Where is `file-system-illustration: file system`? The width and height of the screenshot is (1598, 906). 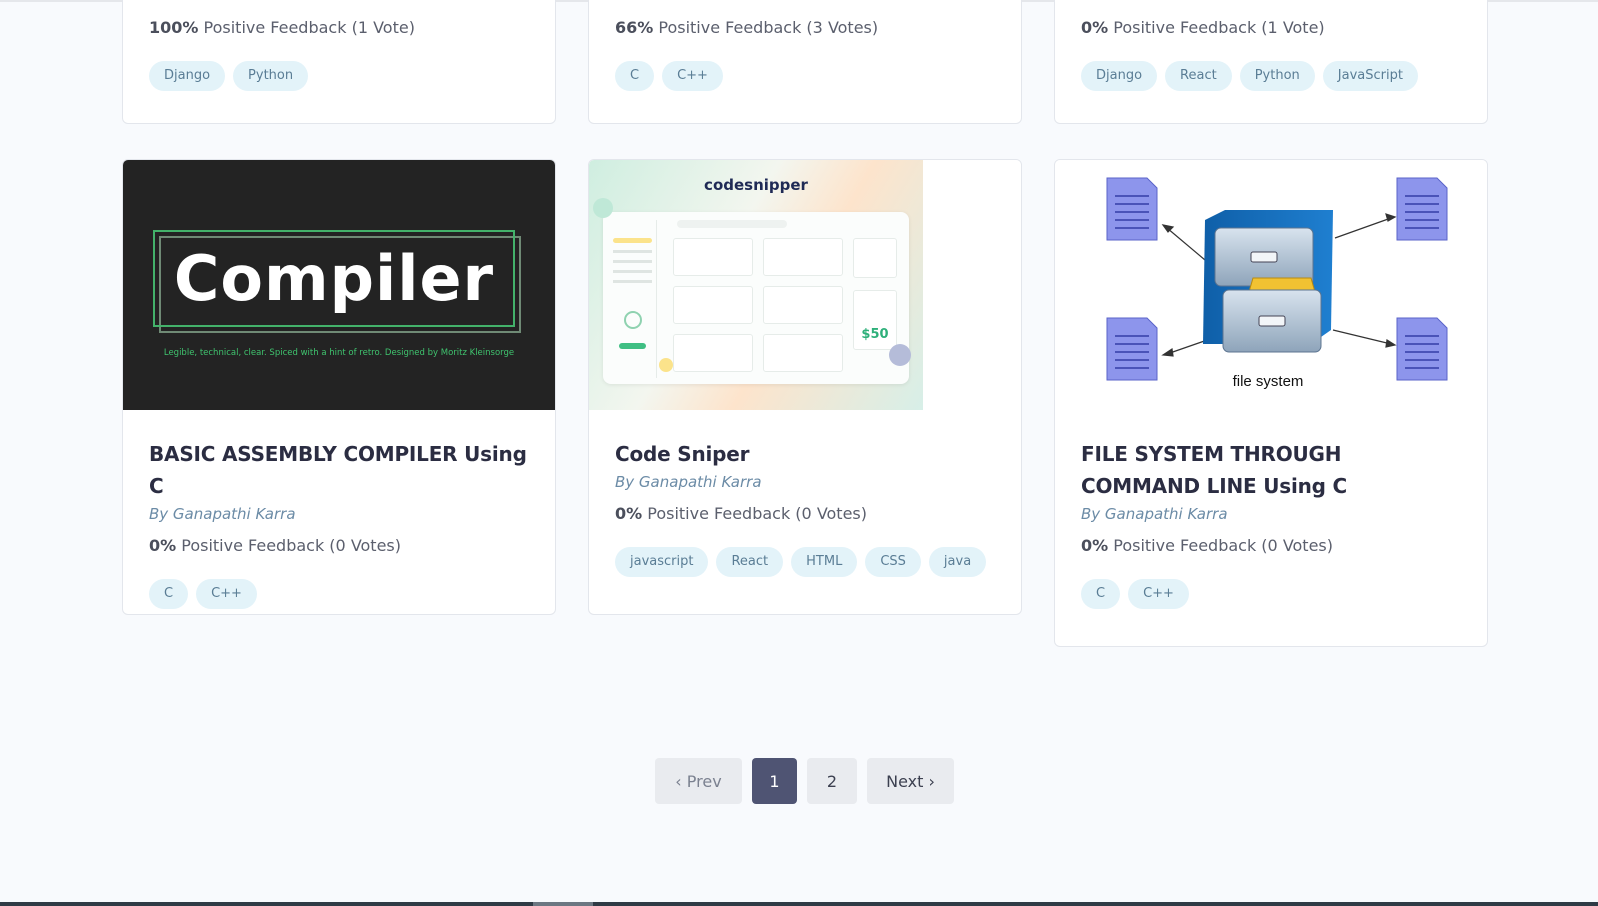
file-system-illustration: file system is located at coordinates (1277, 283).